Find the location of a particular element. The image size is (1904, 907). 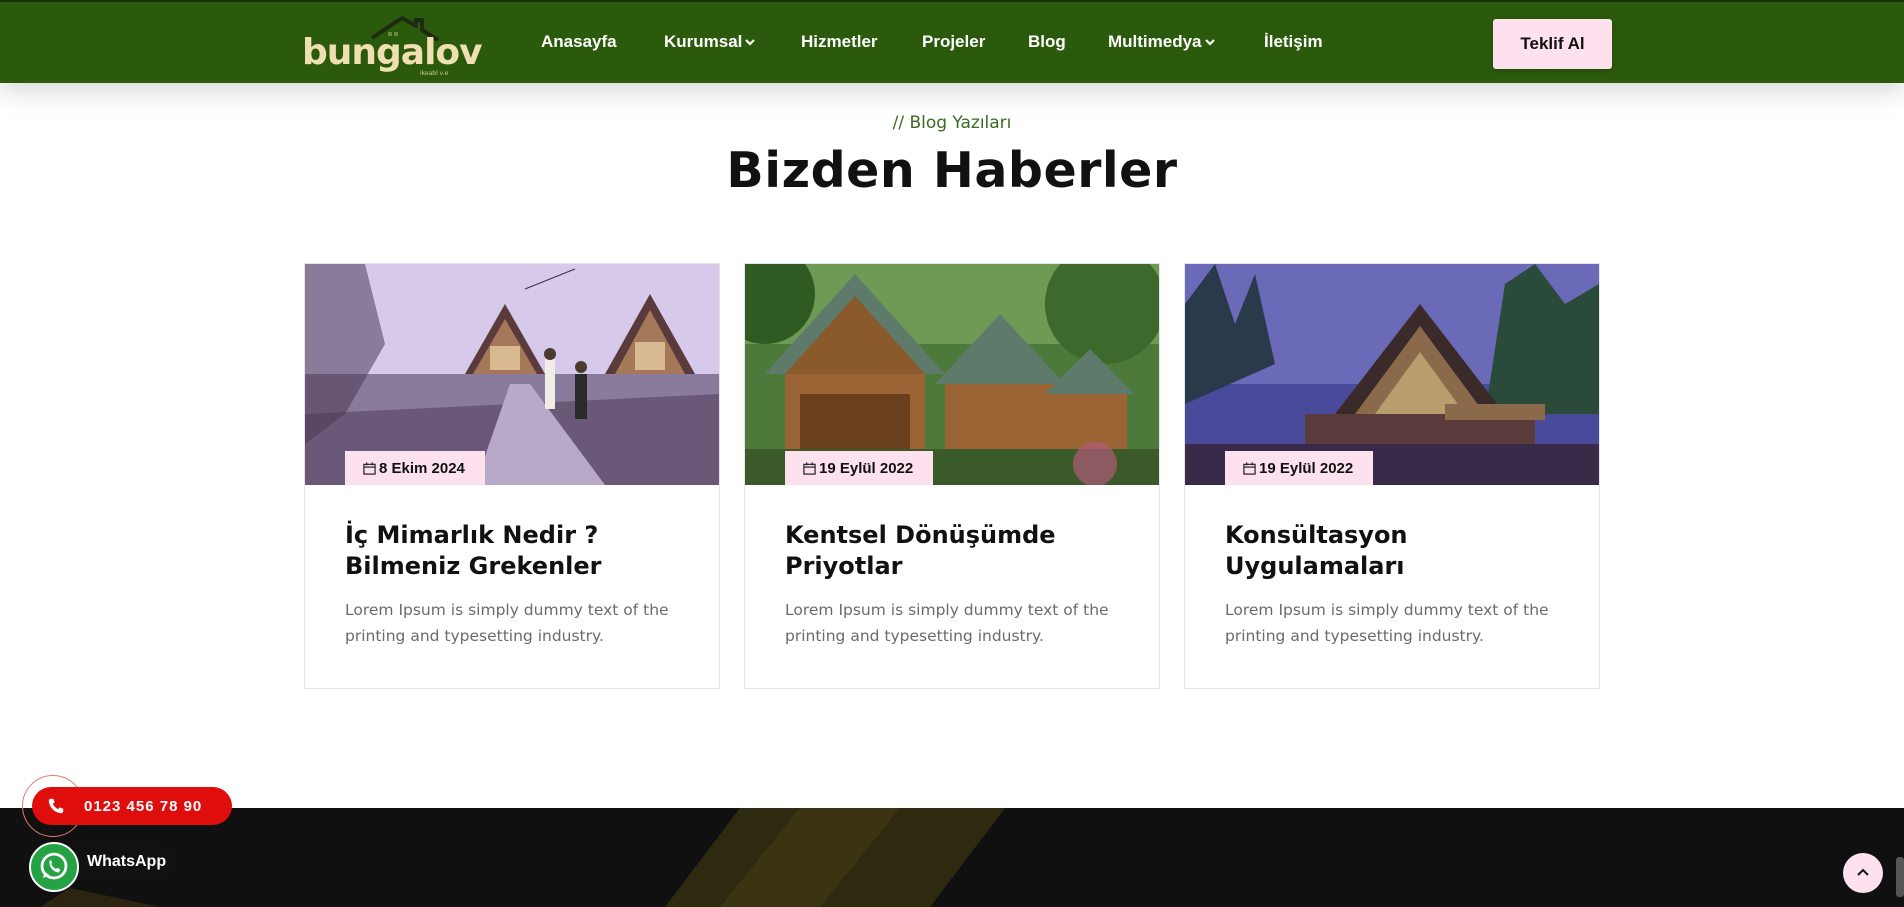

post-date-badge: 8 Ekim 2024 is located at coordinates (415, 468).